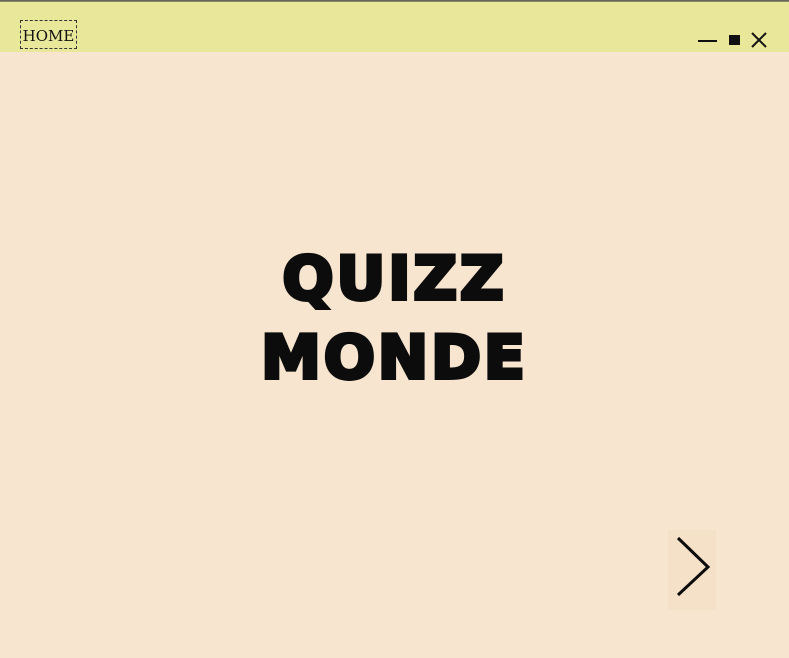  What do you see at coordinates (693, 566) in the screenshot?
I see `chevron-right-icon` at bounding box center [693, 566].